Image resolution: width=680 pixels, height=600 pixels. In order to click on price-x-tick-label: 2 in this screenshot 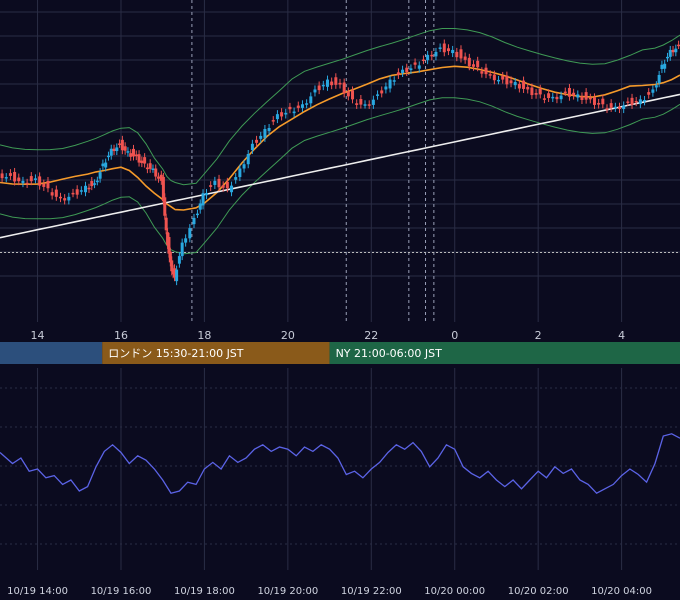, I will do `click(538, 335)`.